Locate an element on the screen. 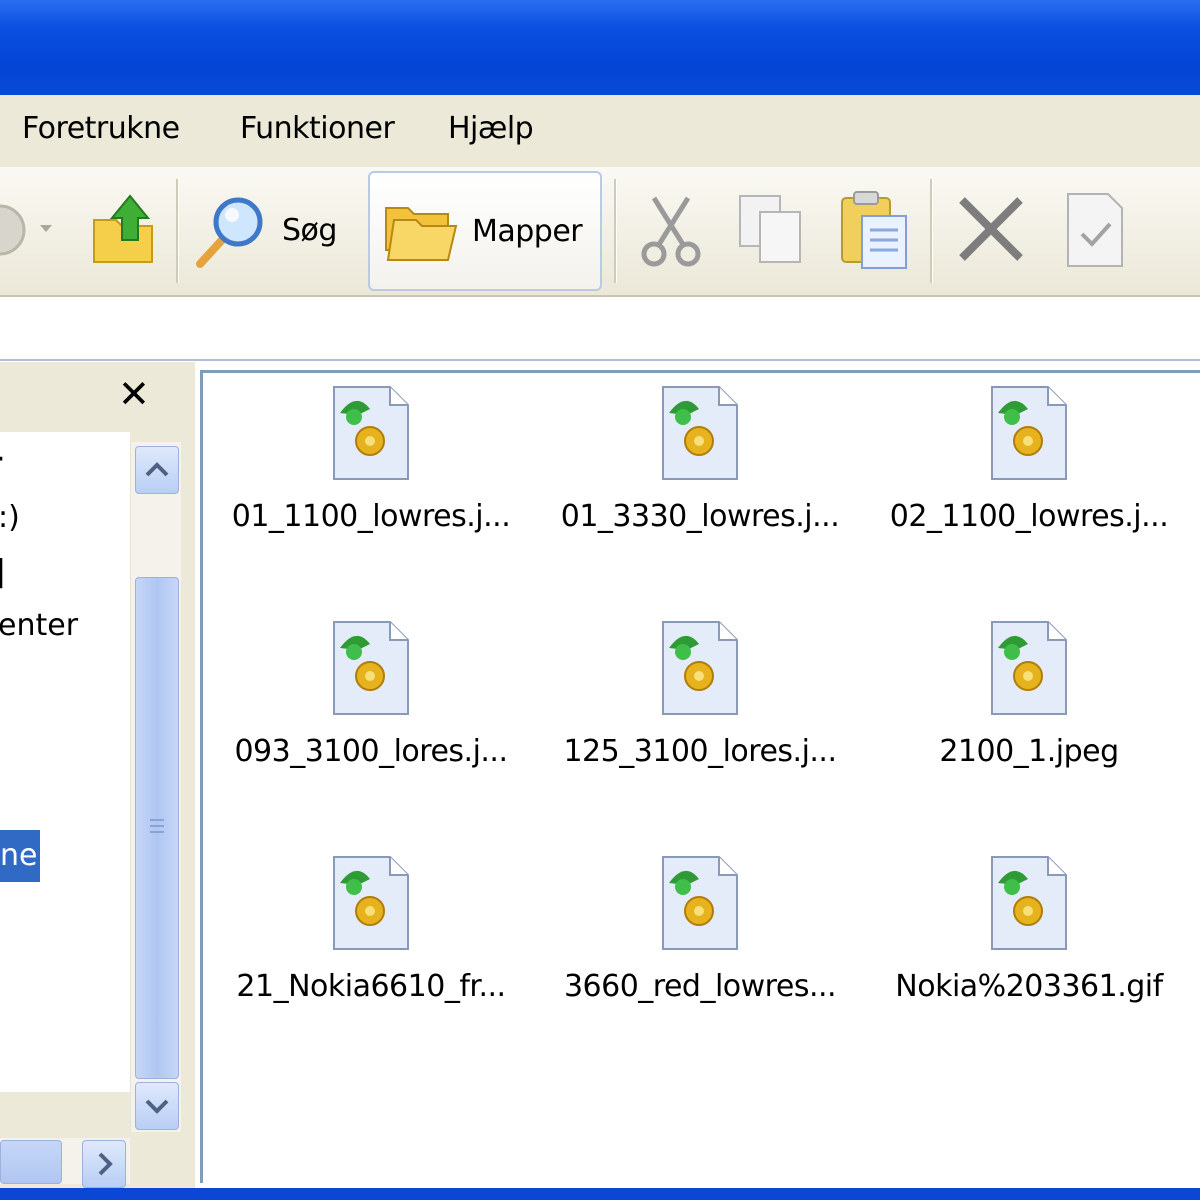 The image size is (1200, 1200). chevron-right-icon is located at coordinates (105, 1164).